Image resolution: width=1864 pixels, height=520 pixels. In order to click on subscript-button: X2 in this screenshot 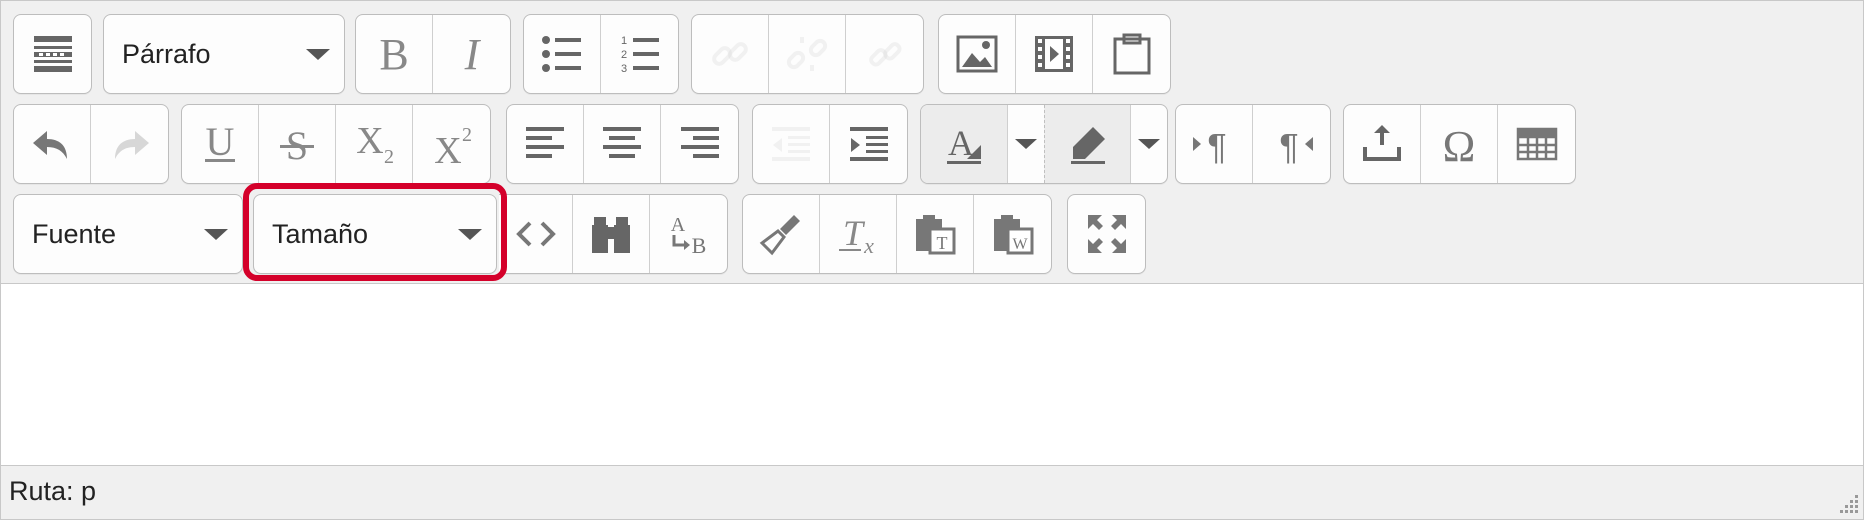, I will do `click(374, 144)`.